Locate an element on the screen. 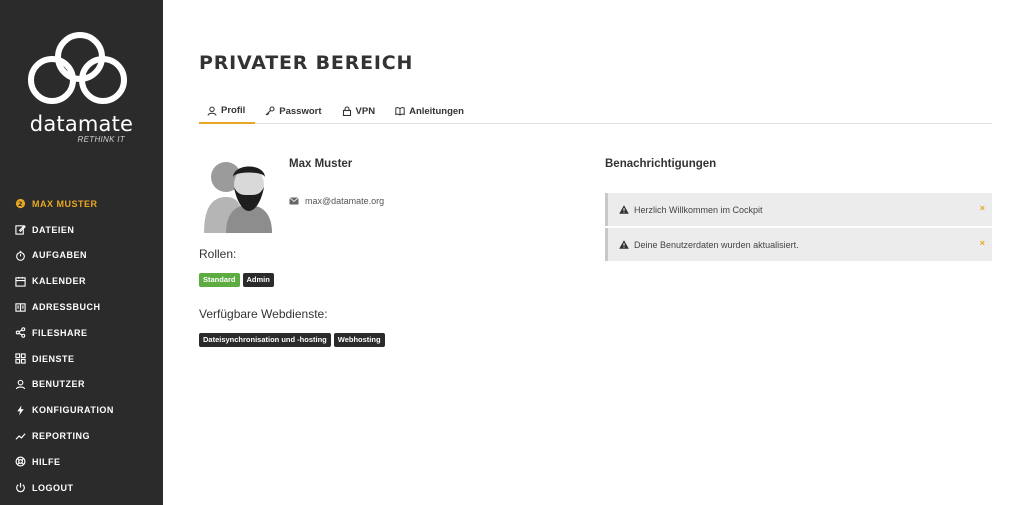  mail-icon is located at coordinates (294, 201).